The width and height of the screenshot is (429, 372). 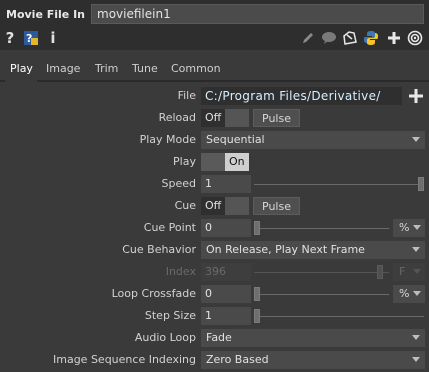 What do you see at coordinates (421, 184) in the screenshot?
I see `speed-slider-handle` at bounding box center [421, 184].